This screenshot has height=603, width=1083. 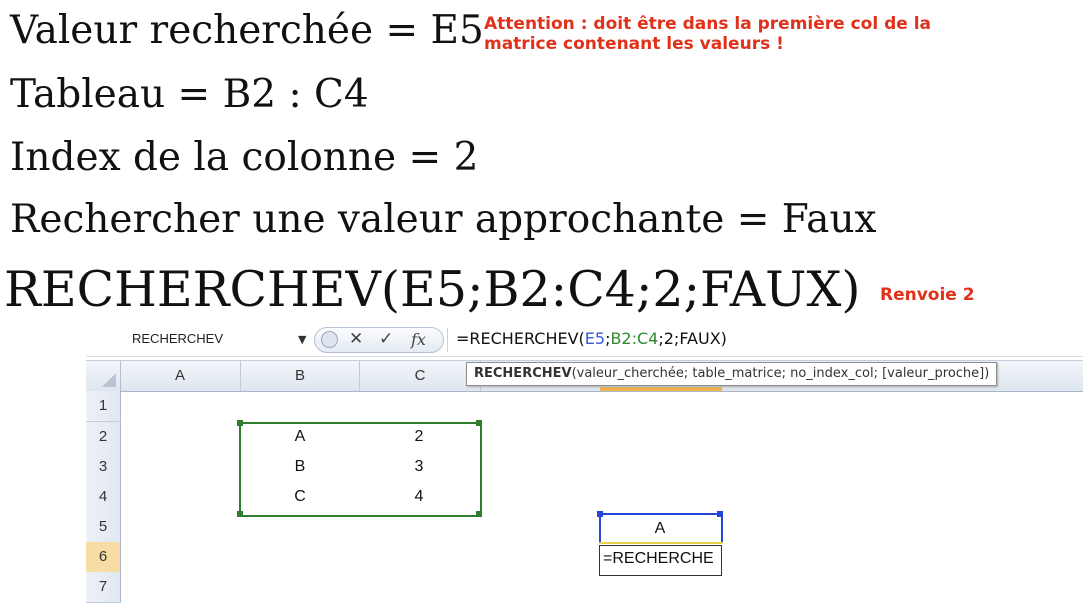 I want to click on explanation-table: Tableau = B2 : C4, so click(x=189, y=94).